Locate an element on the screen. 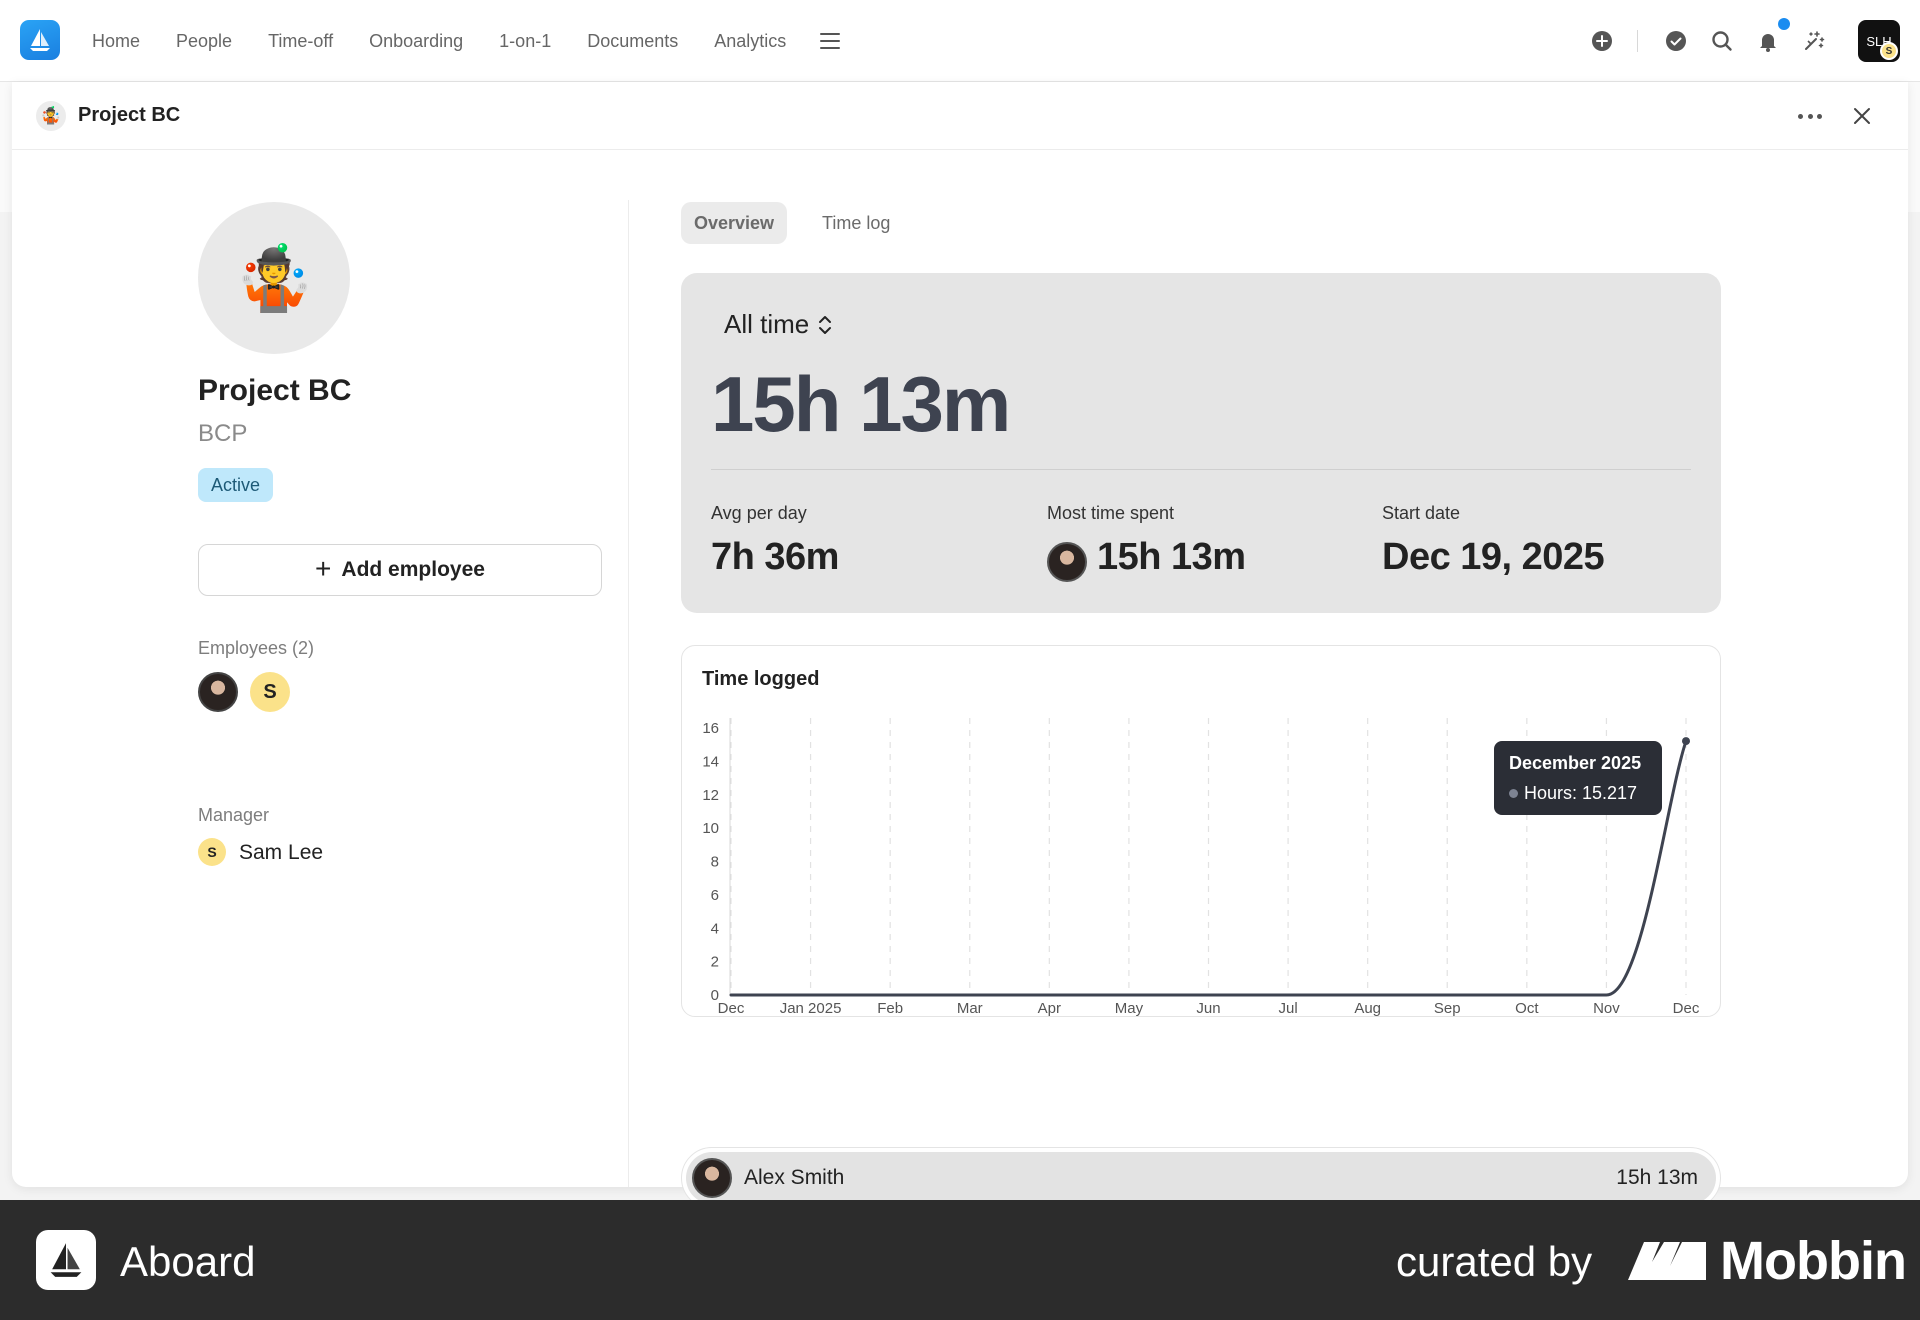  total-time: 15h 13m is located at coordinates (861, 404).